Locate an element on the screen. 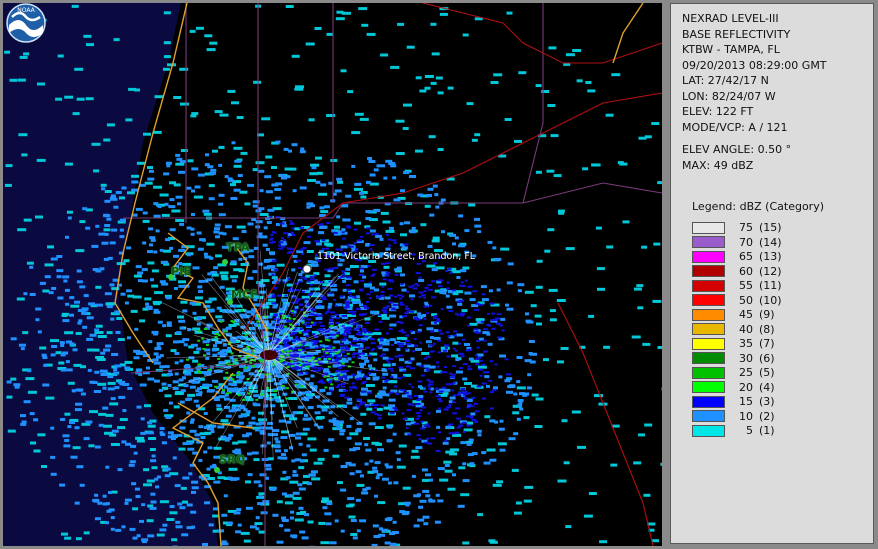  elevation-angle: ELEV ANGLE: 0.50 ° is located at coordinates (737, 149).